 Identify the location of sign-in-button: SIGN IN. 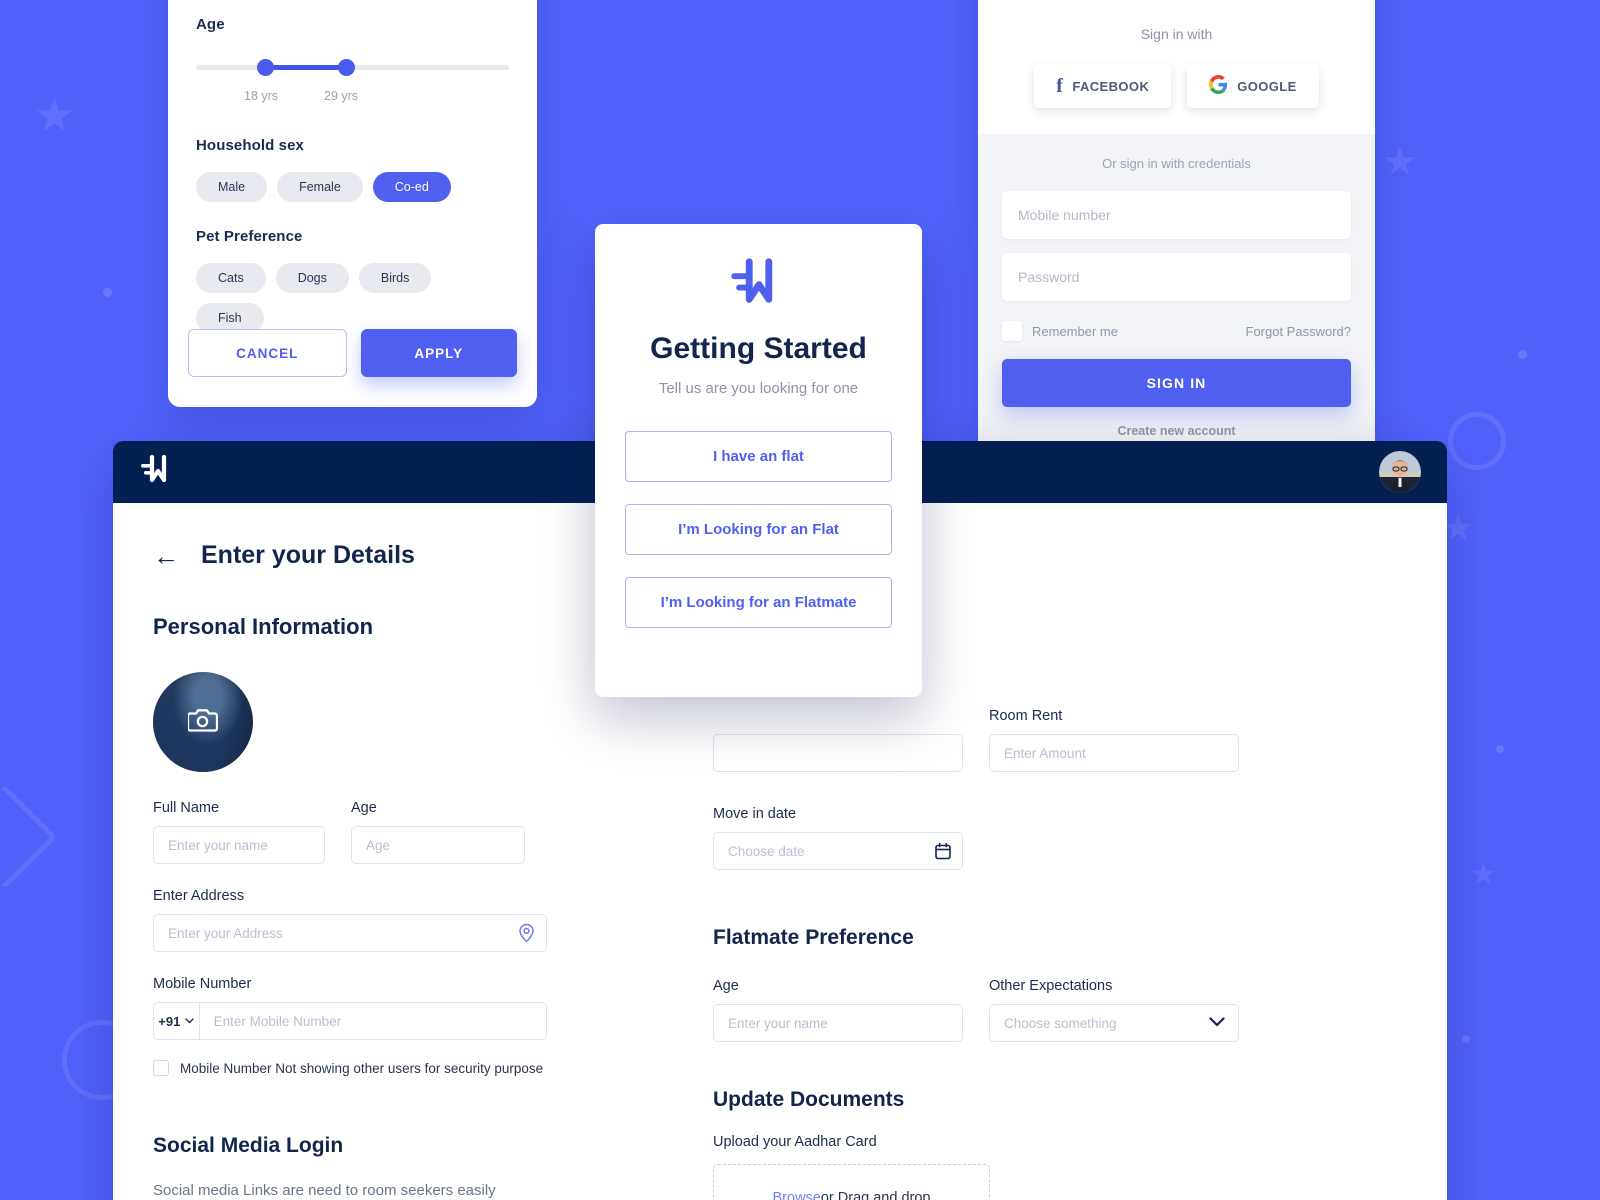
(1176, 383).